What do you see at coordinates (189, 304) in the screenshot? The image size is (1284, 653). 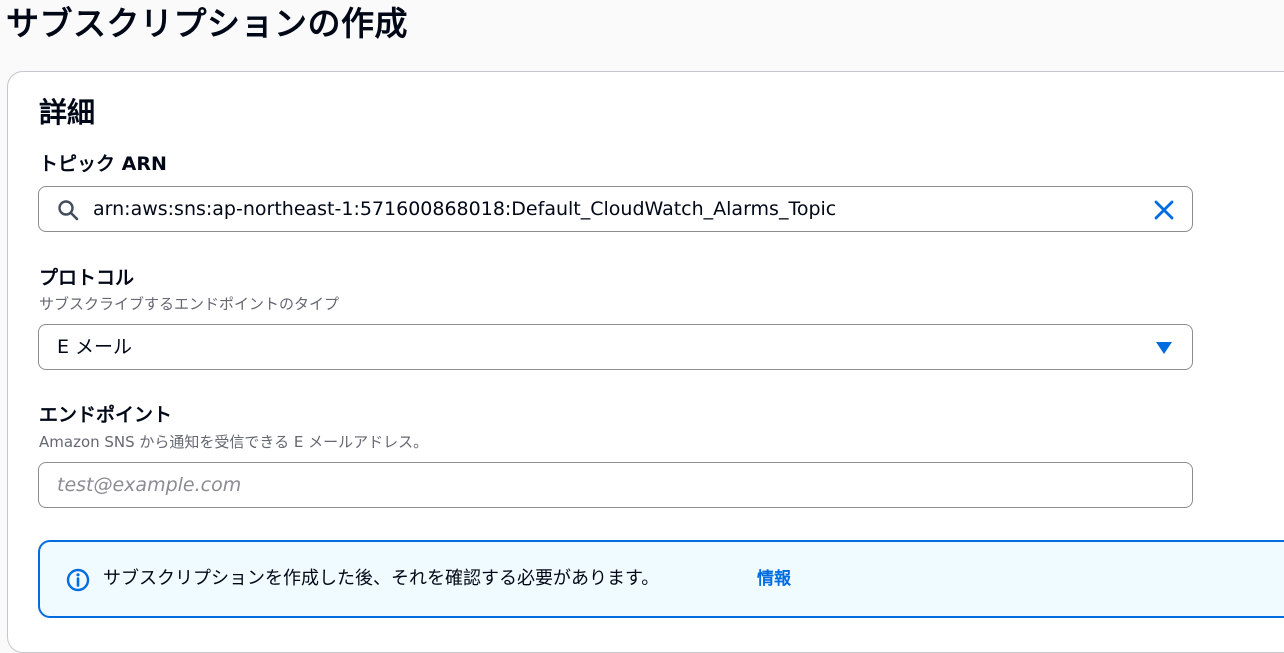 I see `protocol-description: サブスクライブするエンドポイントのタイプ` at bounding box center [189, 304].